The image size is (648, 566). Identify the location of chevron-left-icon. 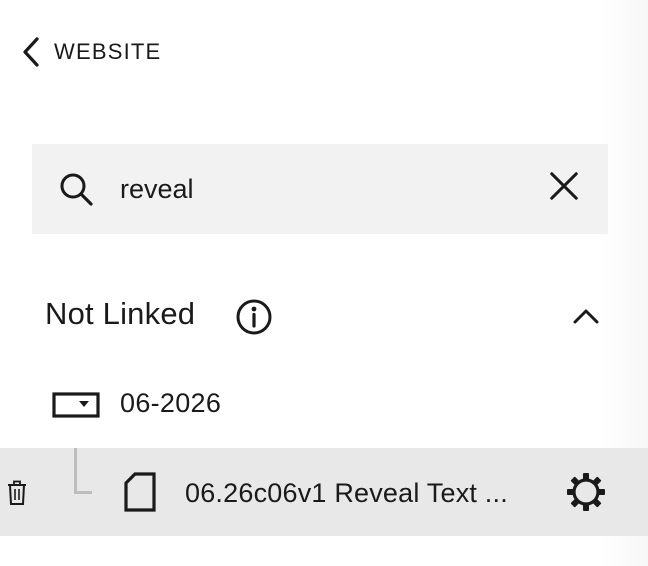
(31, 52).